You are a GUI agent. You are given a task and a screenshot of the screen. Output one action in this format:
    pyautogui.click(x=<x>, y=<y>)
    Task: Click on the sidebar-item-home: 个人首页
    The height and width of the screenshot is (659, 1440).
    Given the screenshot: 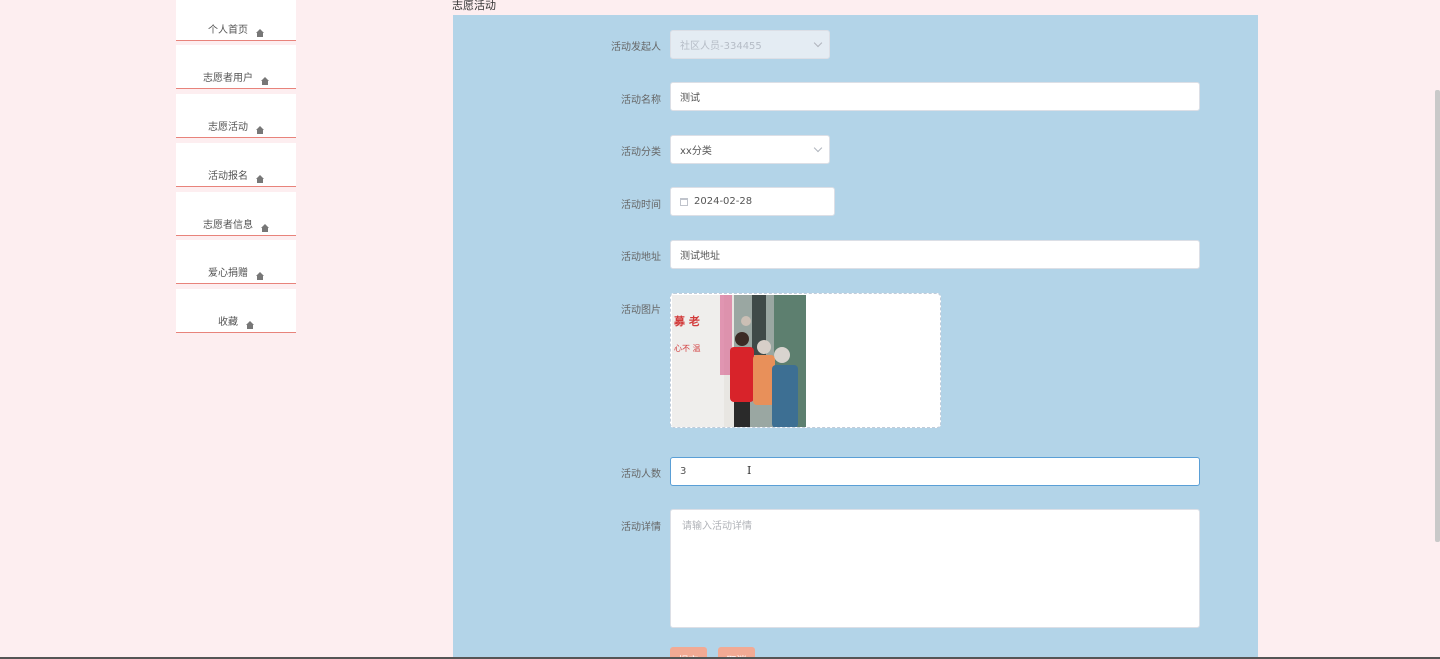 What is the action you would take?
    pyautogui.click(x=236, y=20)
    